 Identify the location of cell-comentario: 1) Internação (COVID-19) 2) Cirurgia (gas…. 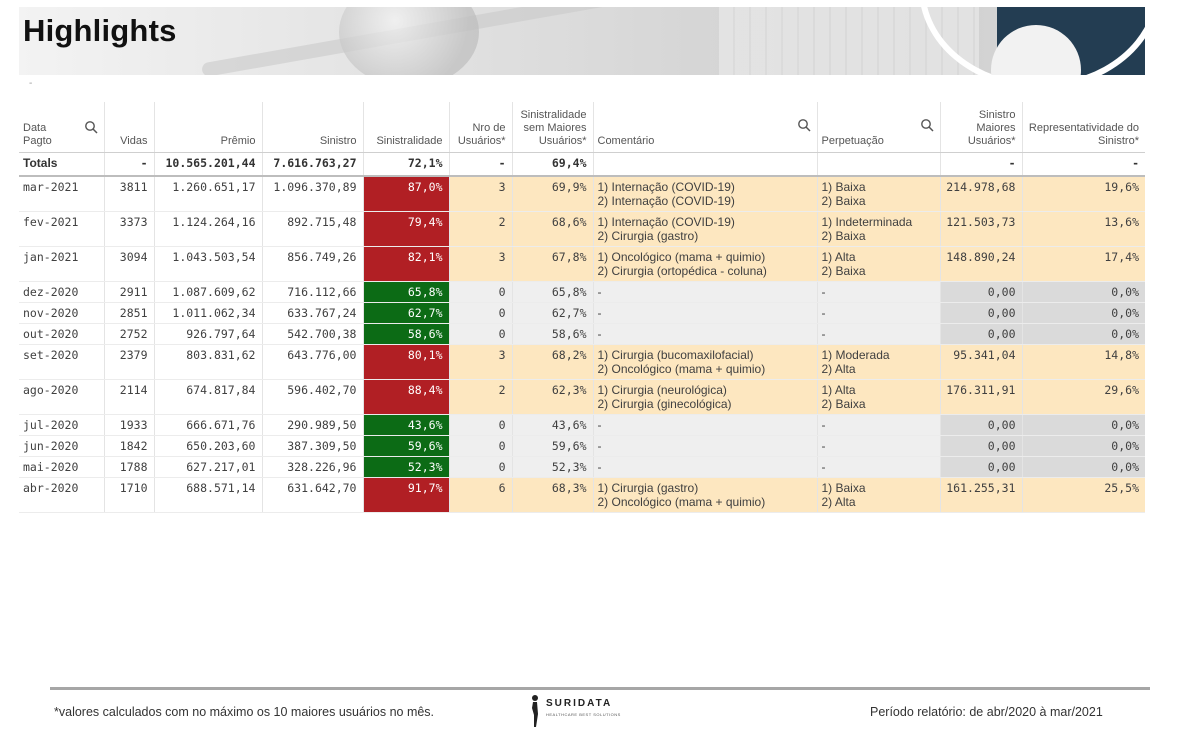
(705, 229).